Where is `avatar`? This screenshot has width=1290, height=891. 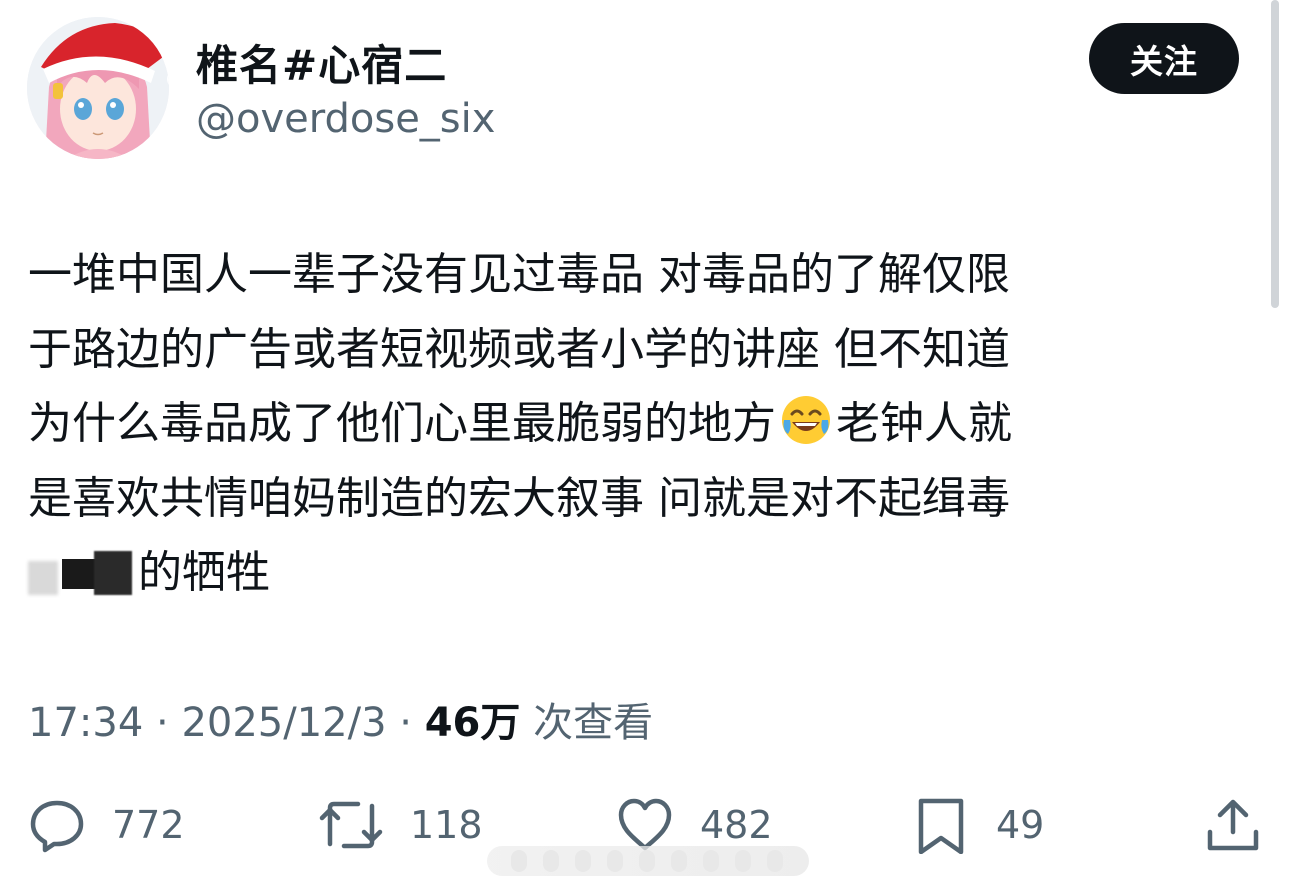
avatar is located at coordinates (98, 88).